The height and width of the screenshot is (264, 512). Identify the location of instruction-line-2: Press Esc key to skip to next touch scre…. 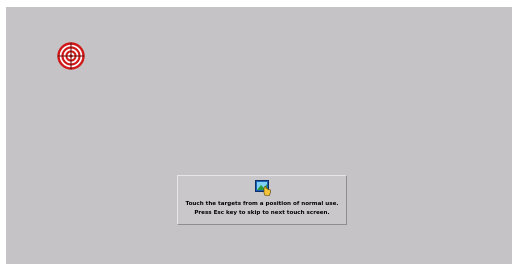
(262, 213).